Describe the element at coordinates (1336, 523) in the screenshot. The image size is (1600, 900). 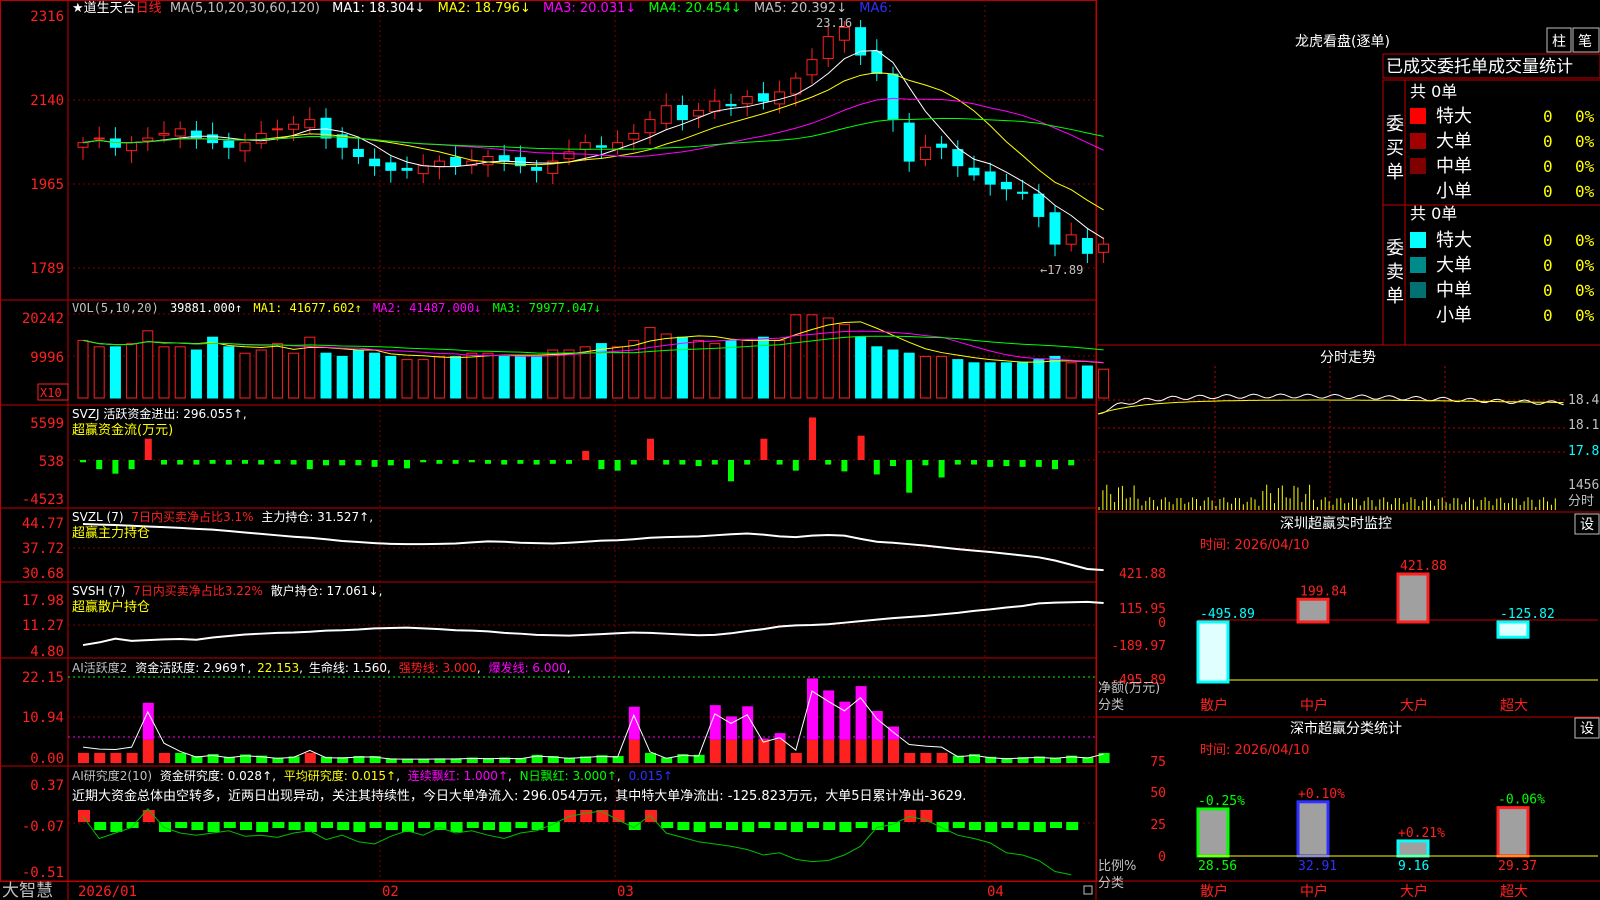
I see `monitor-title: 深圳超赢实时监控` at that location.